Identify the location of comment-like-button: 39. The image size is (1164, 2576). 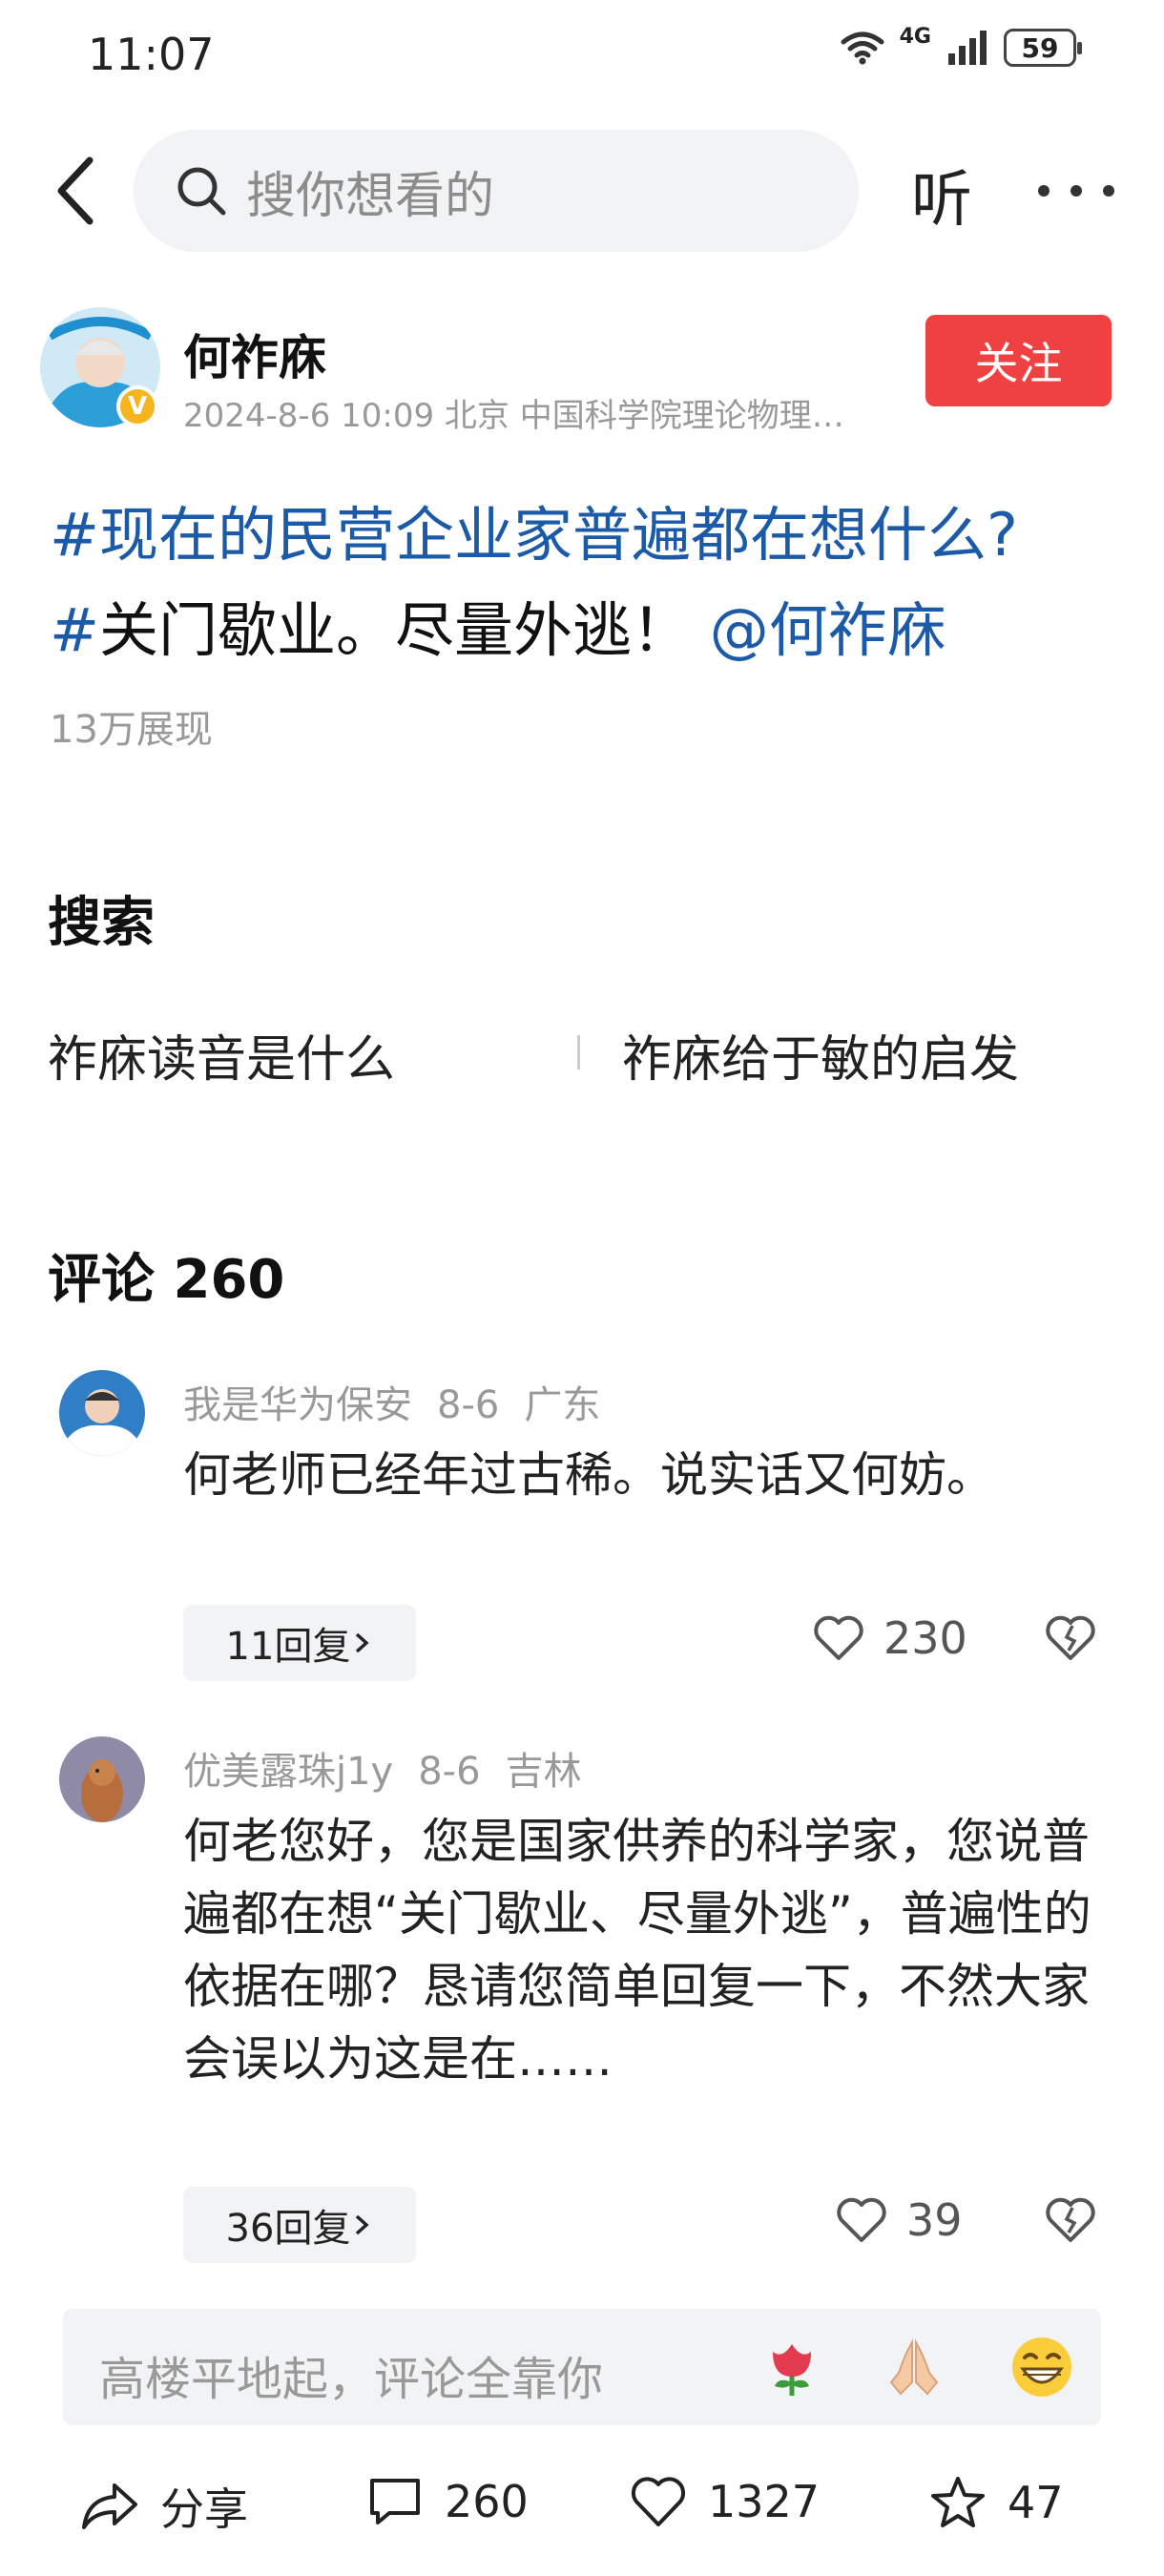
(900, 2220).